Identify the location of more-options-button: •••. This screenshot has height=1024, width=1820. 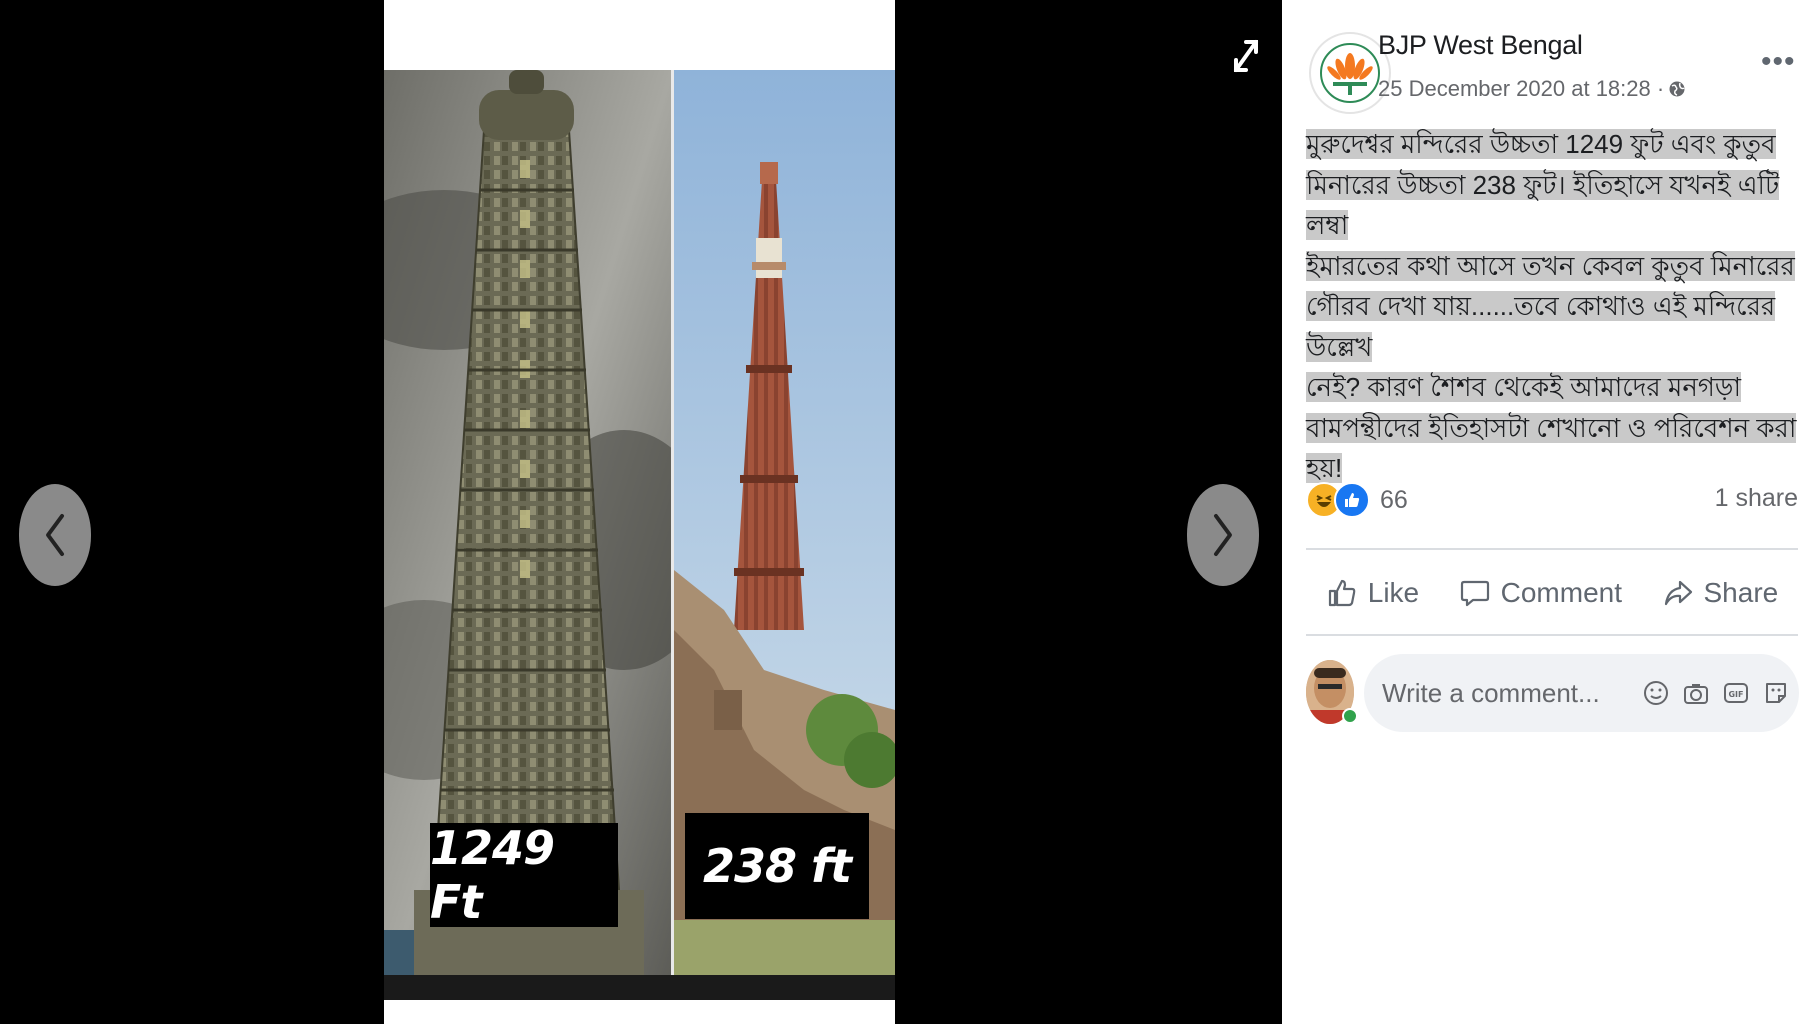
(1778, 62).